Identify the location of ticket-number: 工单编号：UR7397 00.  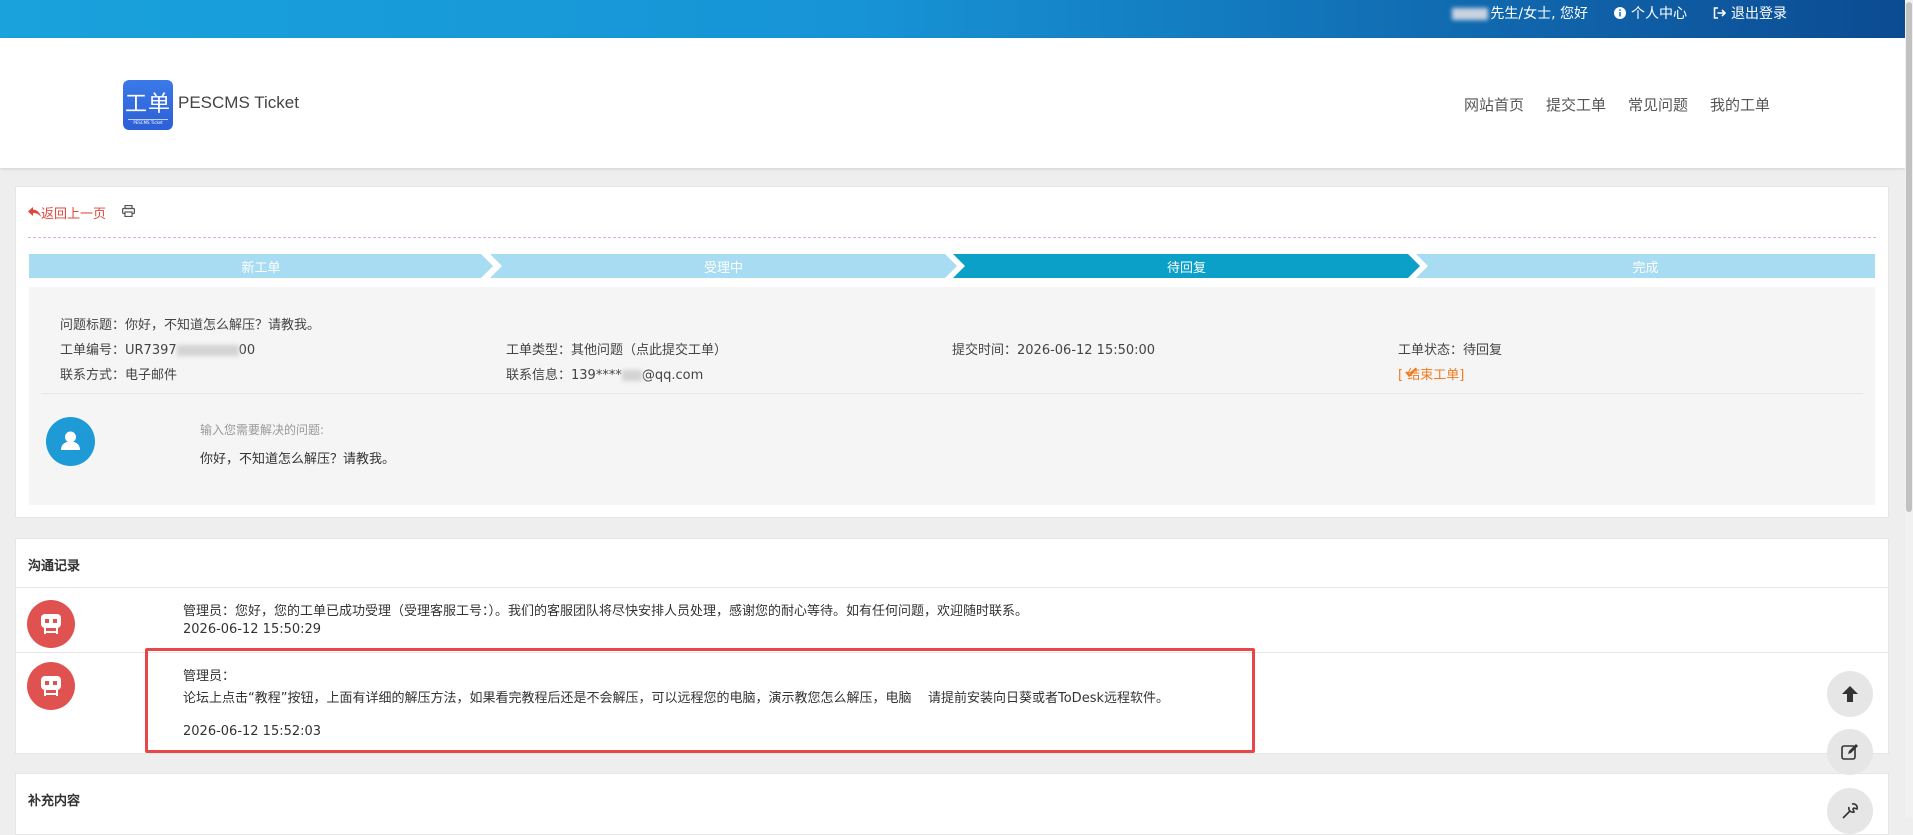
(158, 350).